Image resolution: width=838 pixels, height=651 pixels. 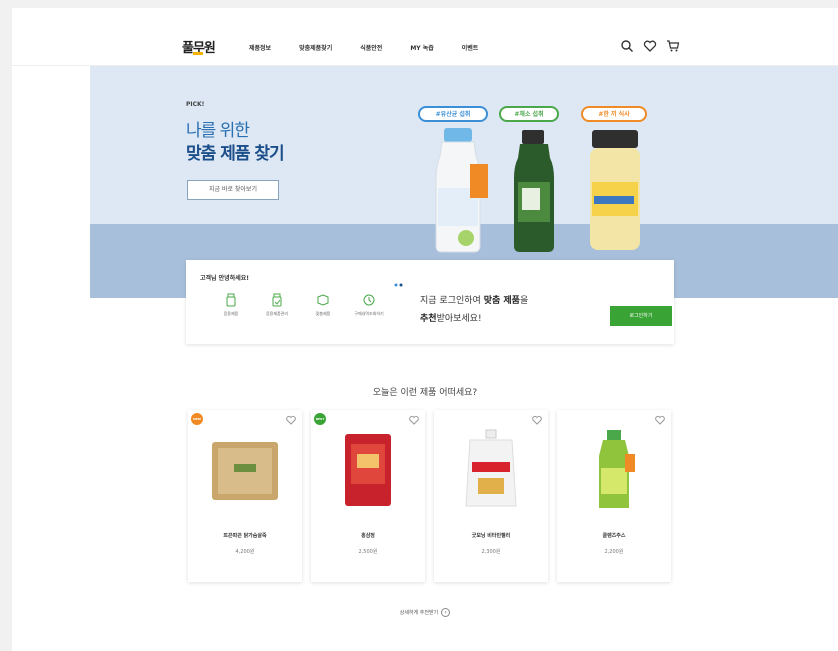 I want to click on product-badge: NEW, so click(x=197, y=419).